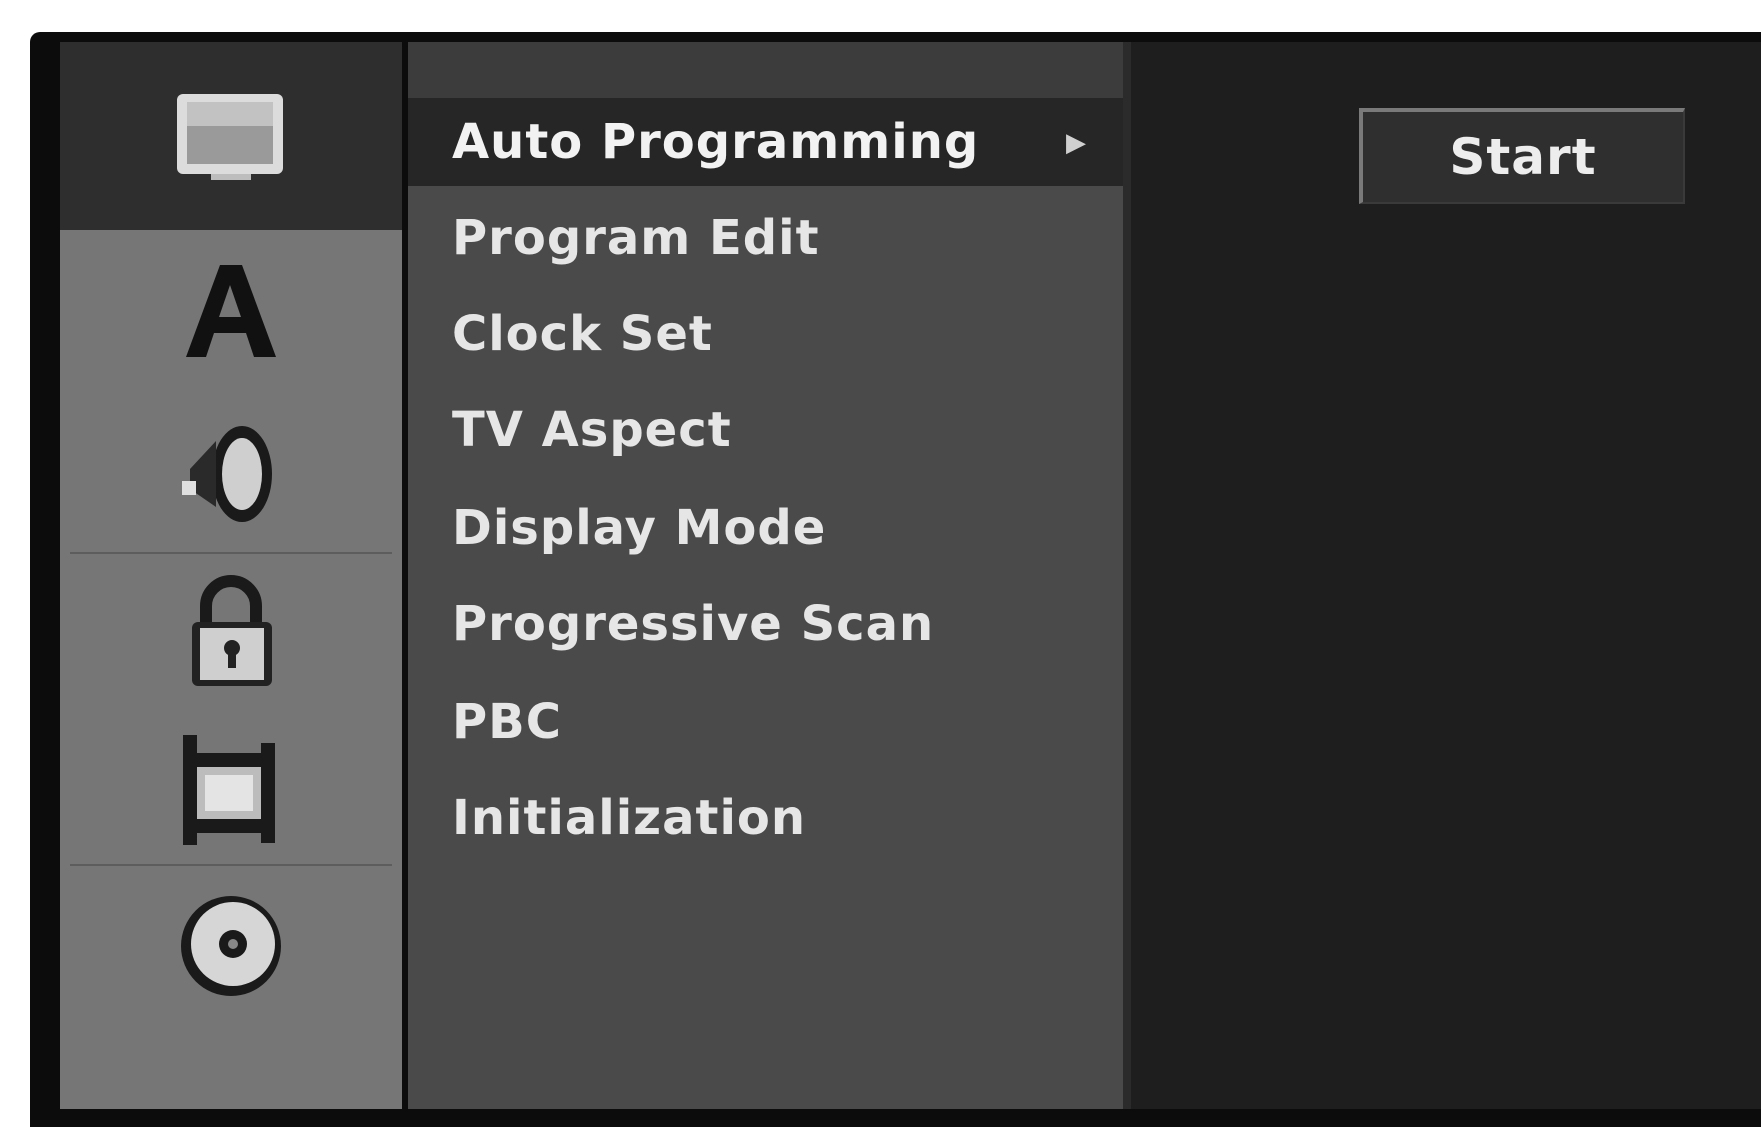  I want to click on menu-item-program-edit: Program Edit, so click(765, 238).